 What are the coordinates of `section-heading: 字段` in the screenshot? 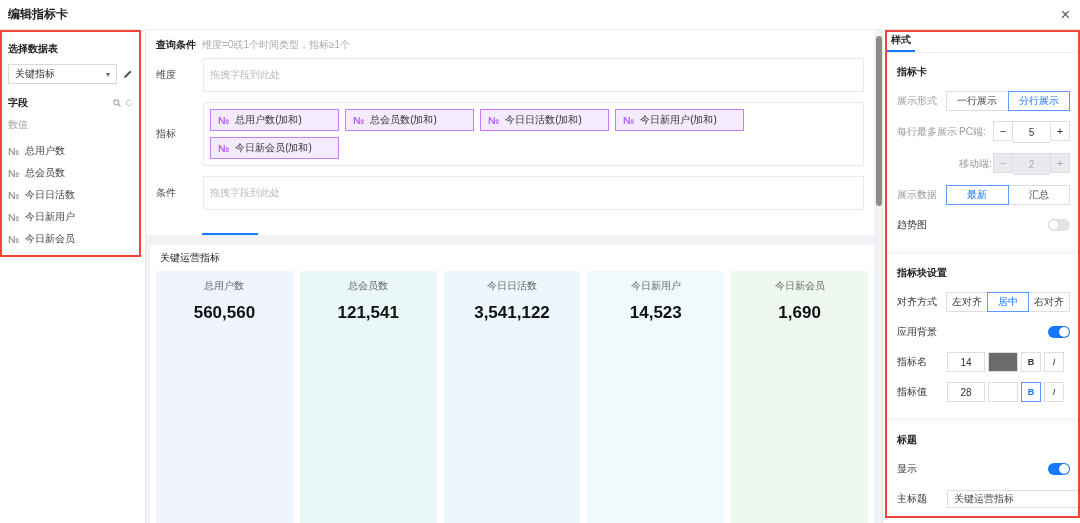 It's located at (18, 103).